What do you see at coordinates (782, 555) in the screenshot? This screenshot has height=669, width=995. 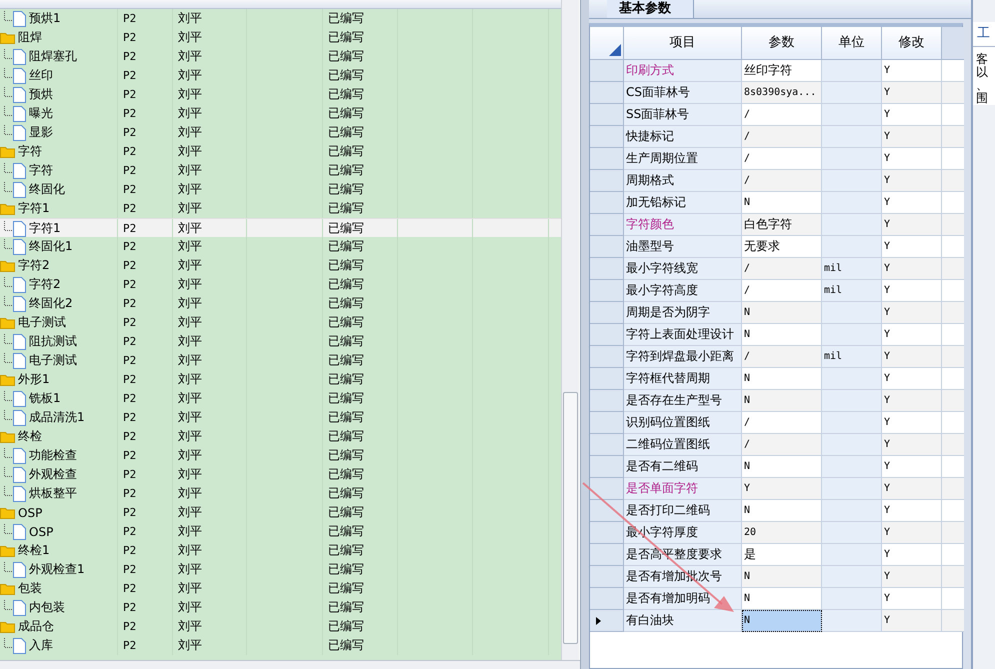 I see `value-cell: 是` at bounding box center [782, 555].